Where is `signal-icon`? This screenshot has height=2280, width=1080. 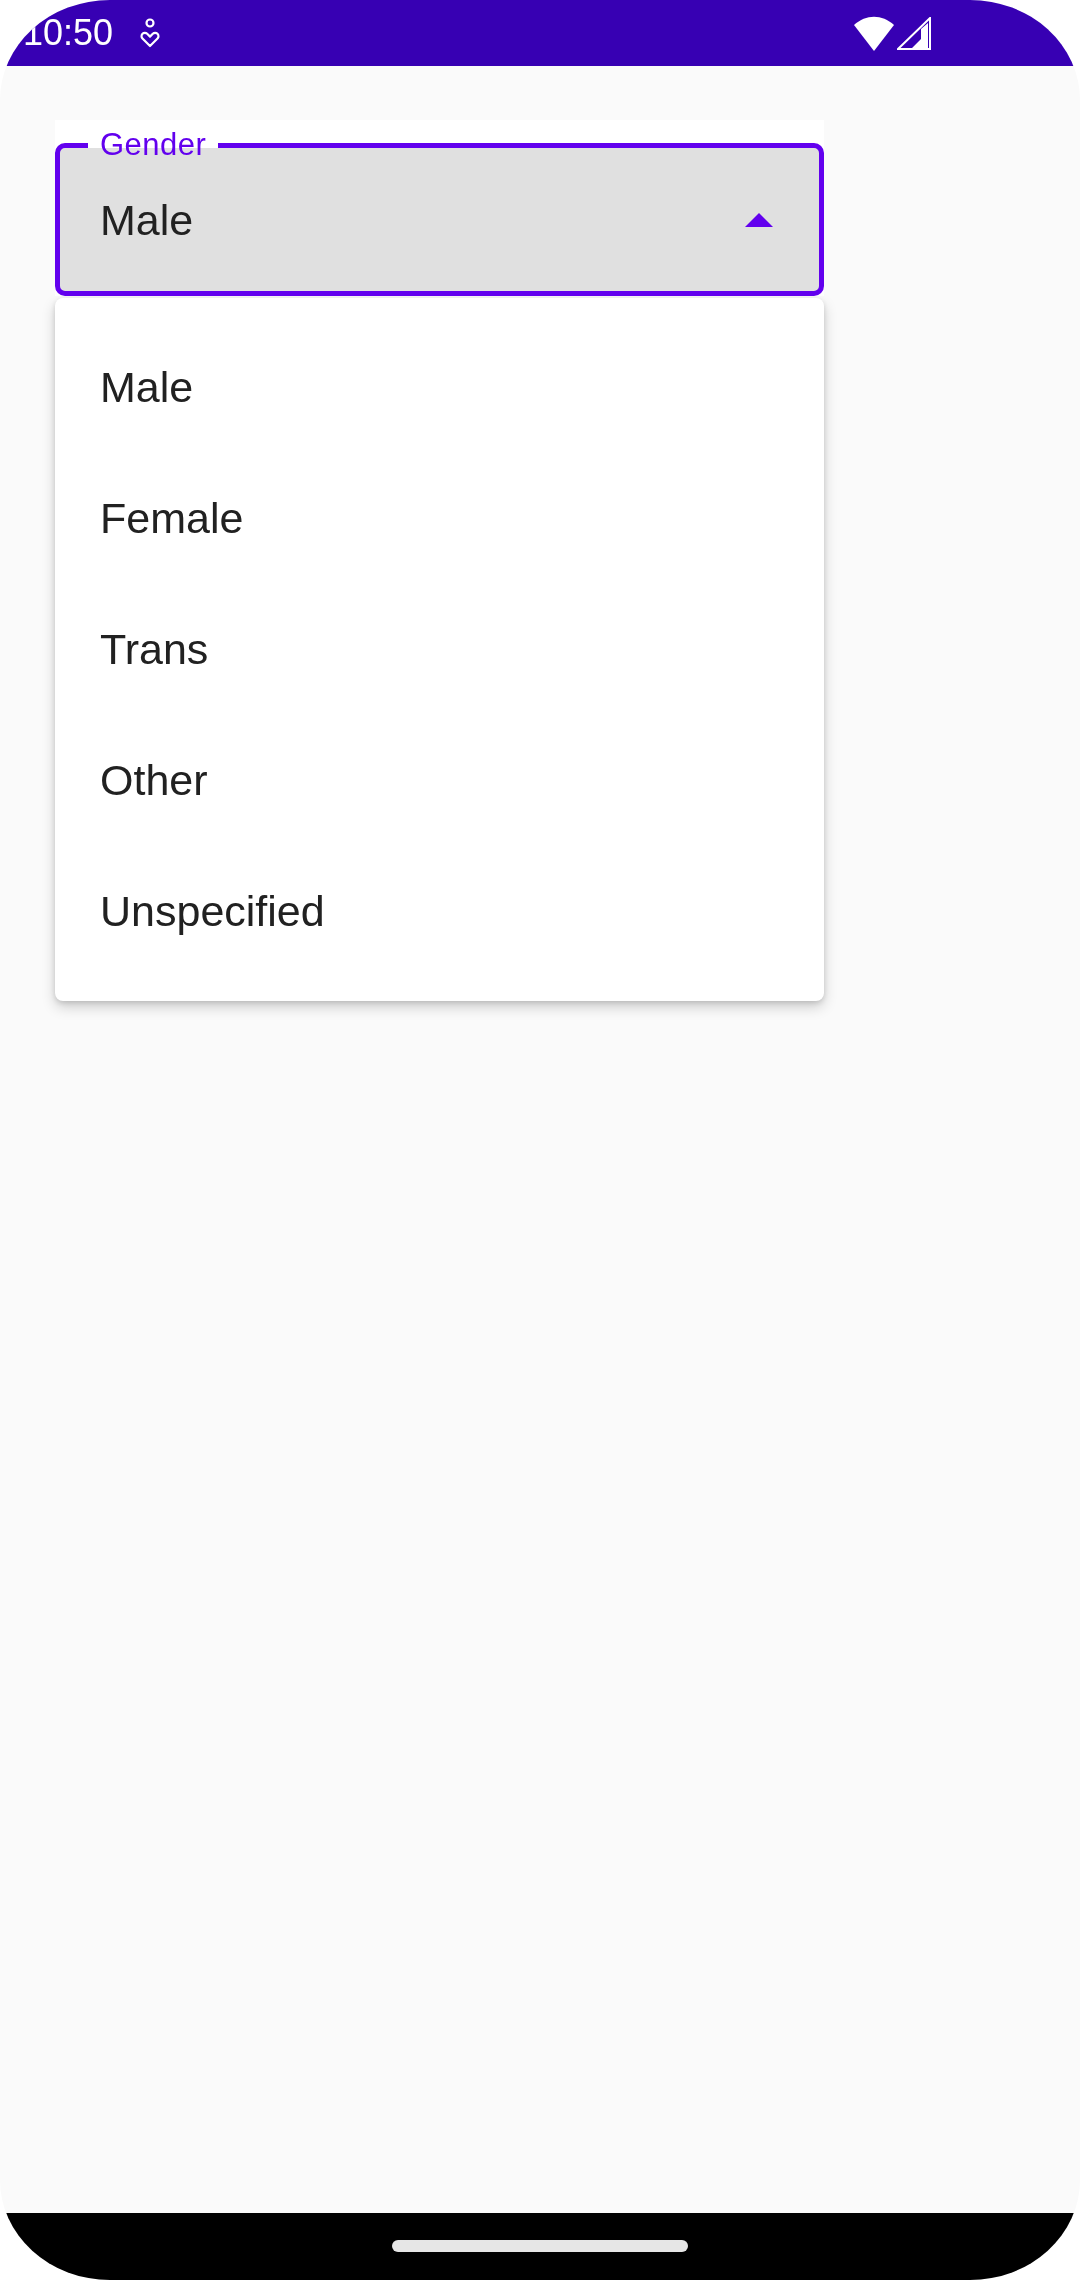 signal-icon is located at coordinates (914, 33).